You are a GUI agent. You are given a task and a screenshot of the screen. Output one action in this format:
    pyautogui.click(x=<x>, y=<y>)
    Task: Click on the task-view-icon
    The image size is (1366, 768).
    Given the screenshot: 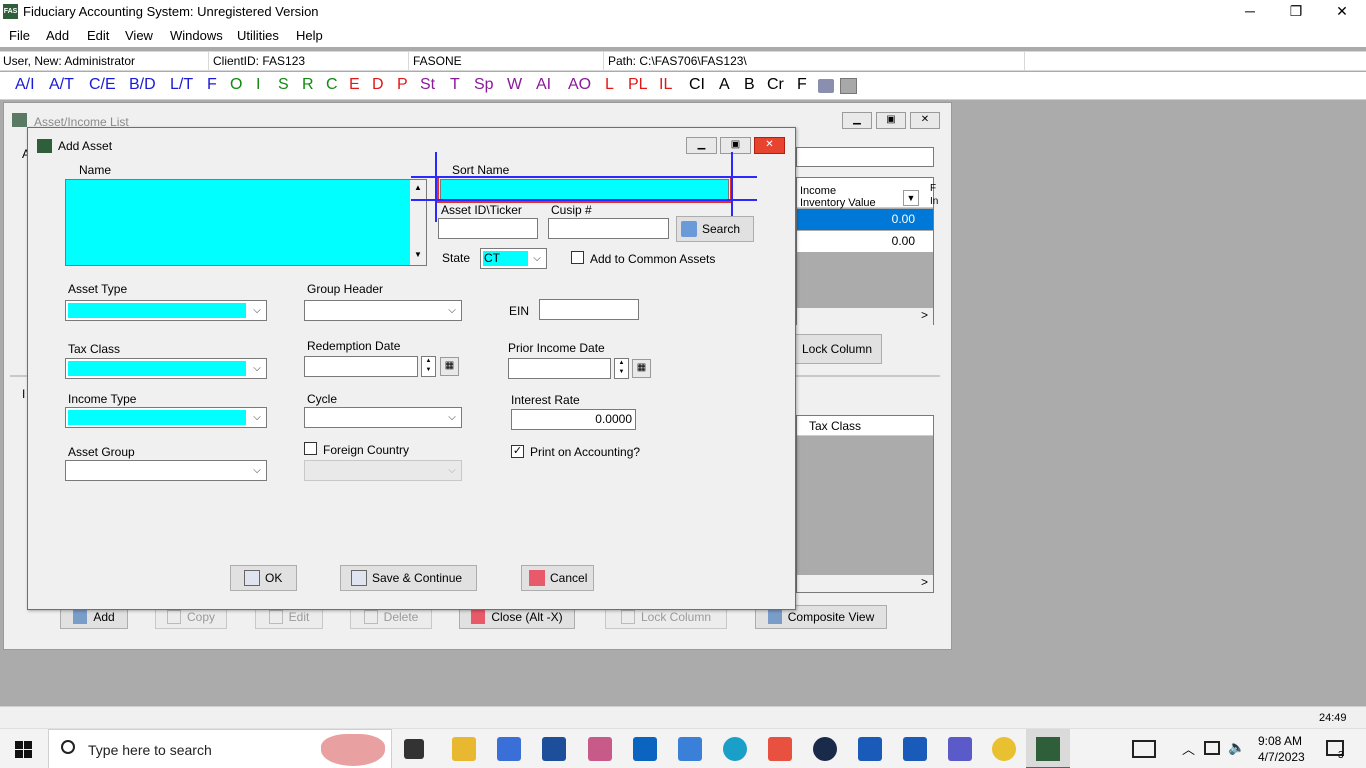 What is the action you would take?
    pyautogui.click(x=414, y=749)
    